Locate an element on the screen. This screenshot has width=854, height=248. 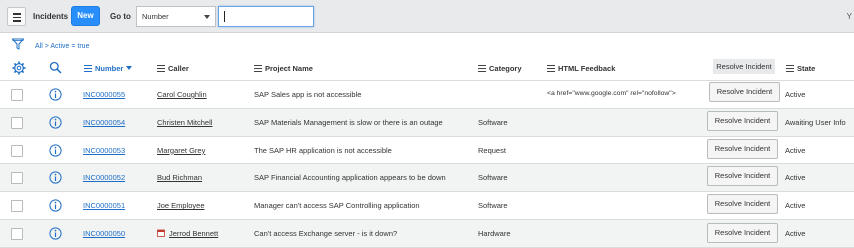
search-icon is located at coordinates (55, 67).